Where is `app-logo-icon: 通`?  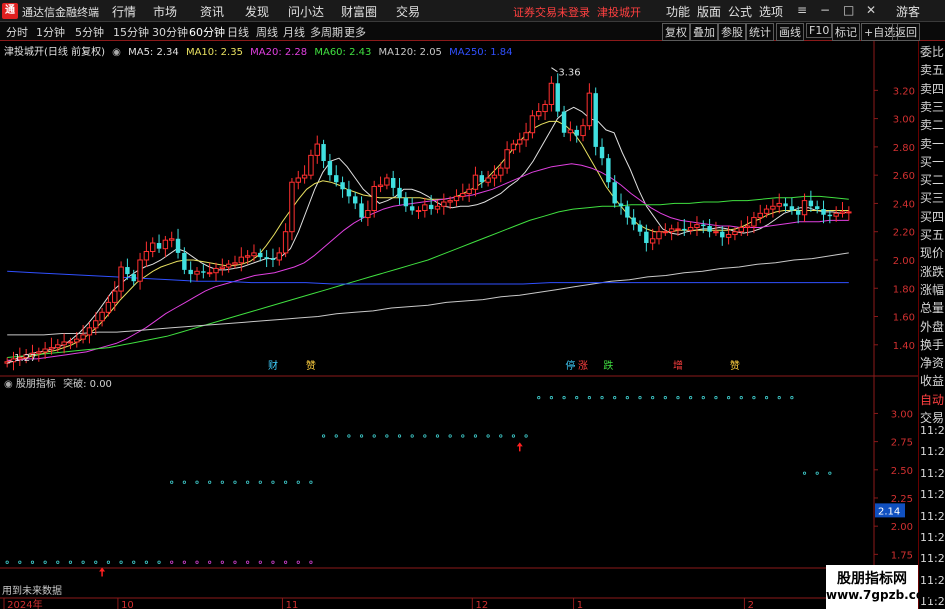 app-logo-icon: 通 is located at coordinates (10, 11).